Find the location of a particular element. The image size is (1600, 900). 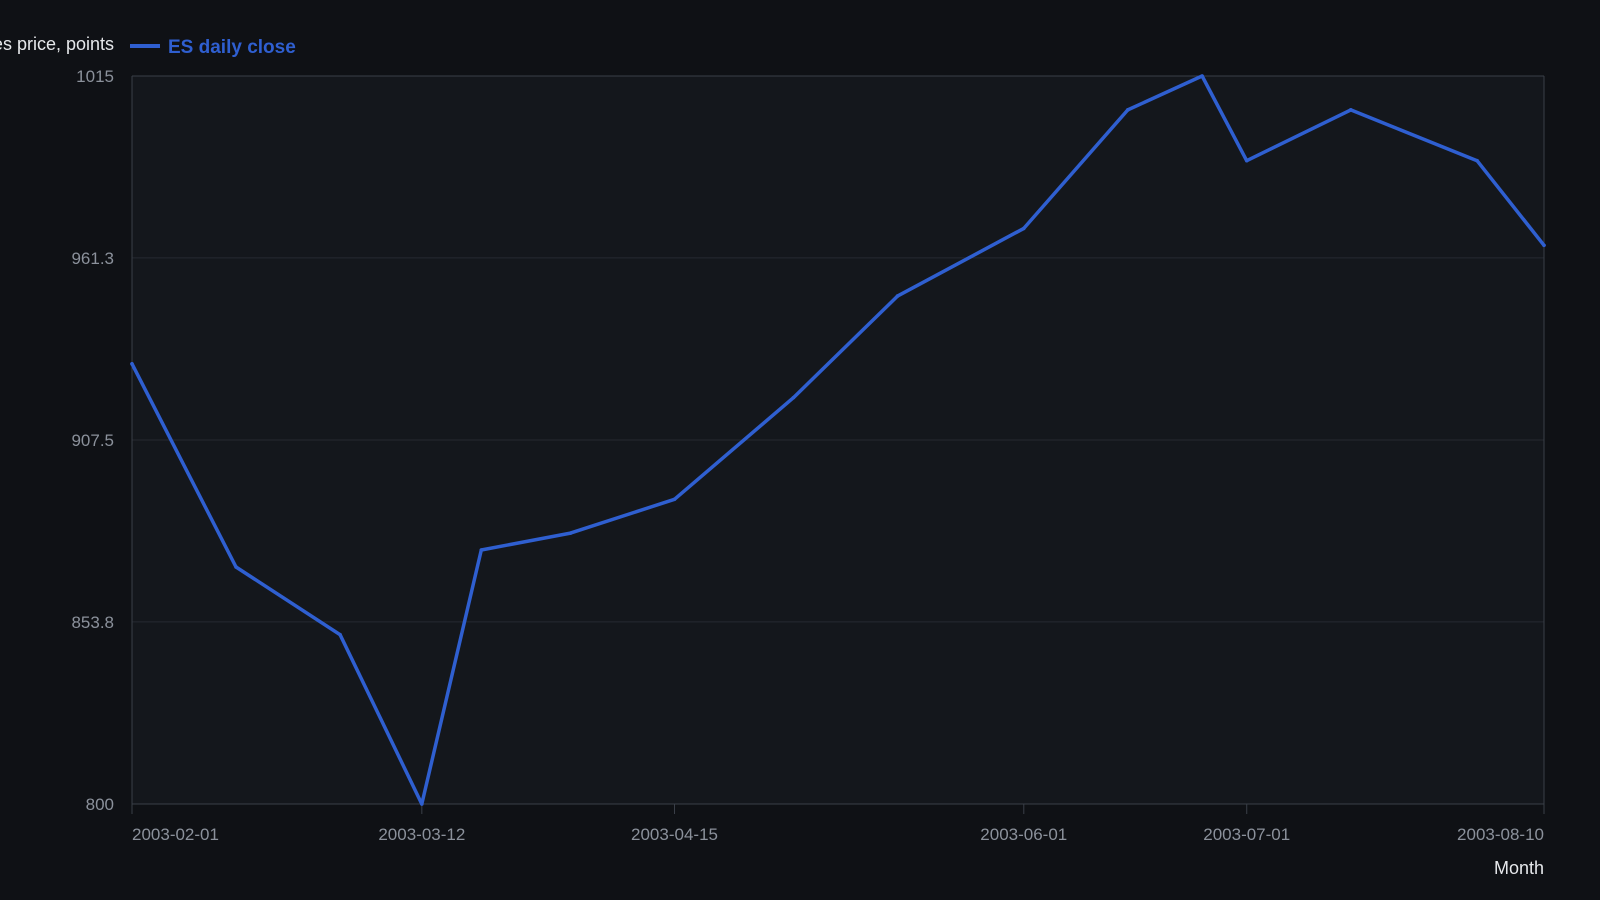

x-tick-label: 2003-04-15 is located at coordinates (674, 834).